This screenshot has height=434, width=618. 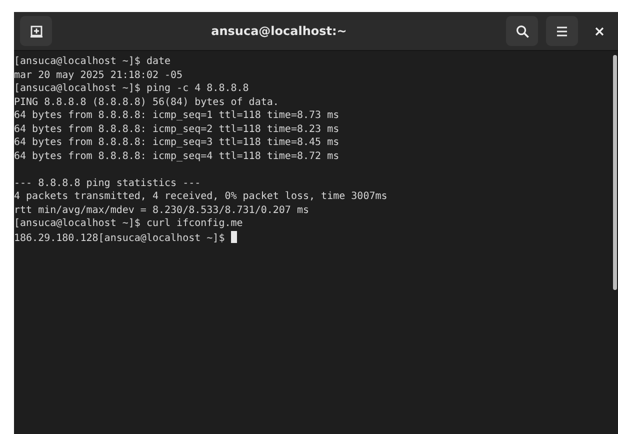 What do you see at coordinates (98, 75) in the screenshot?
I see `terminal-line: mar 20 may 2025 21:18:02 -05` at bounding box center [98, 75].